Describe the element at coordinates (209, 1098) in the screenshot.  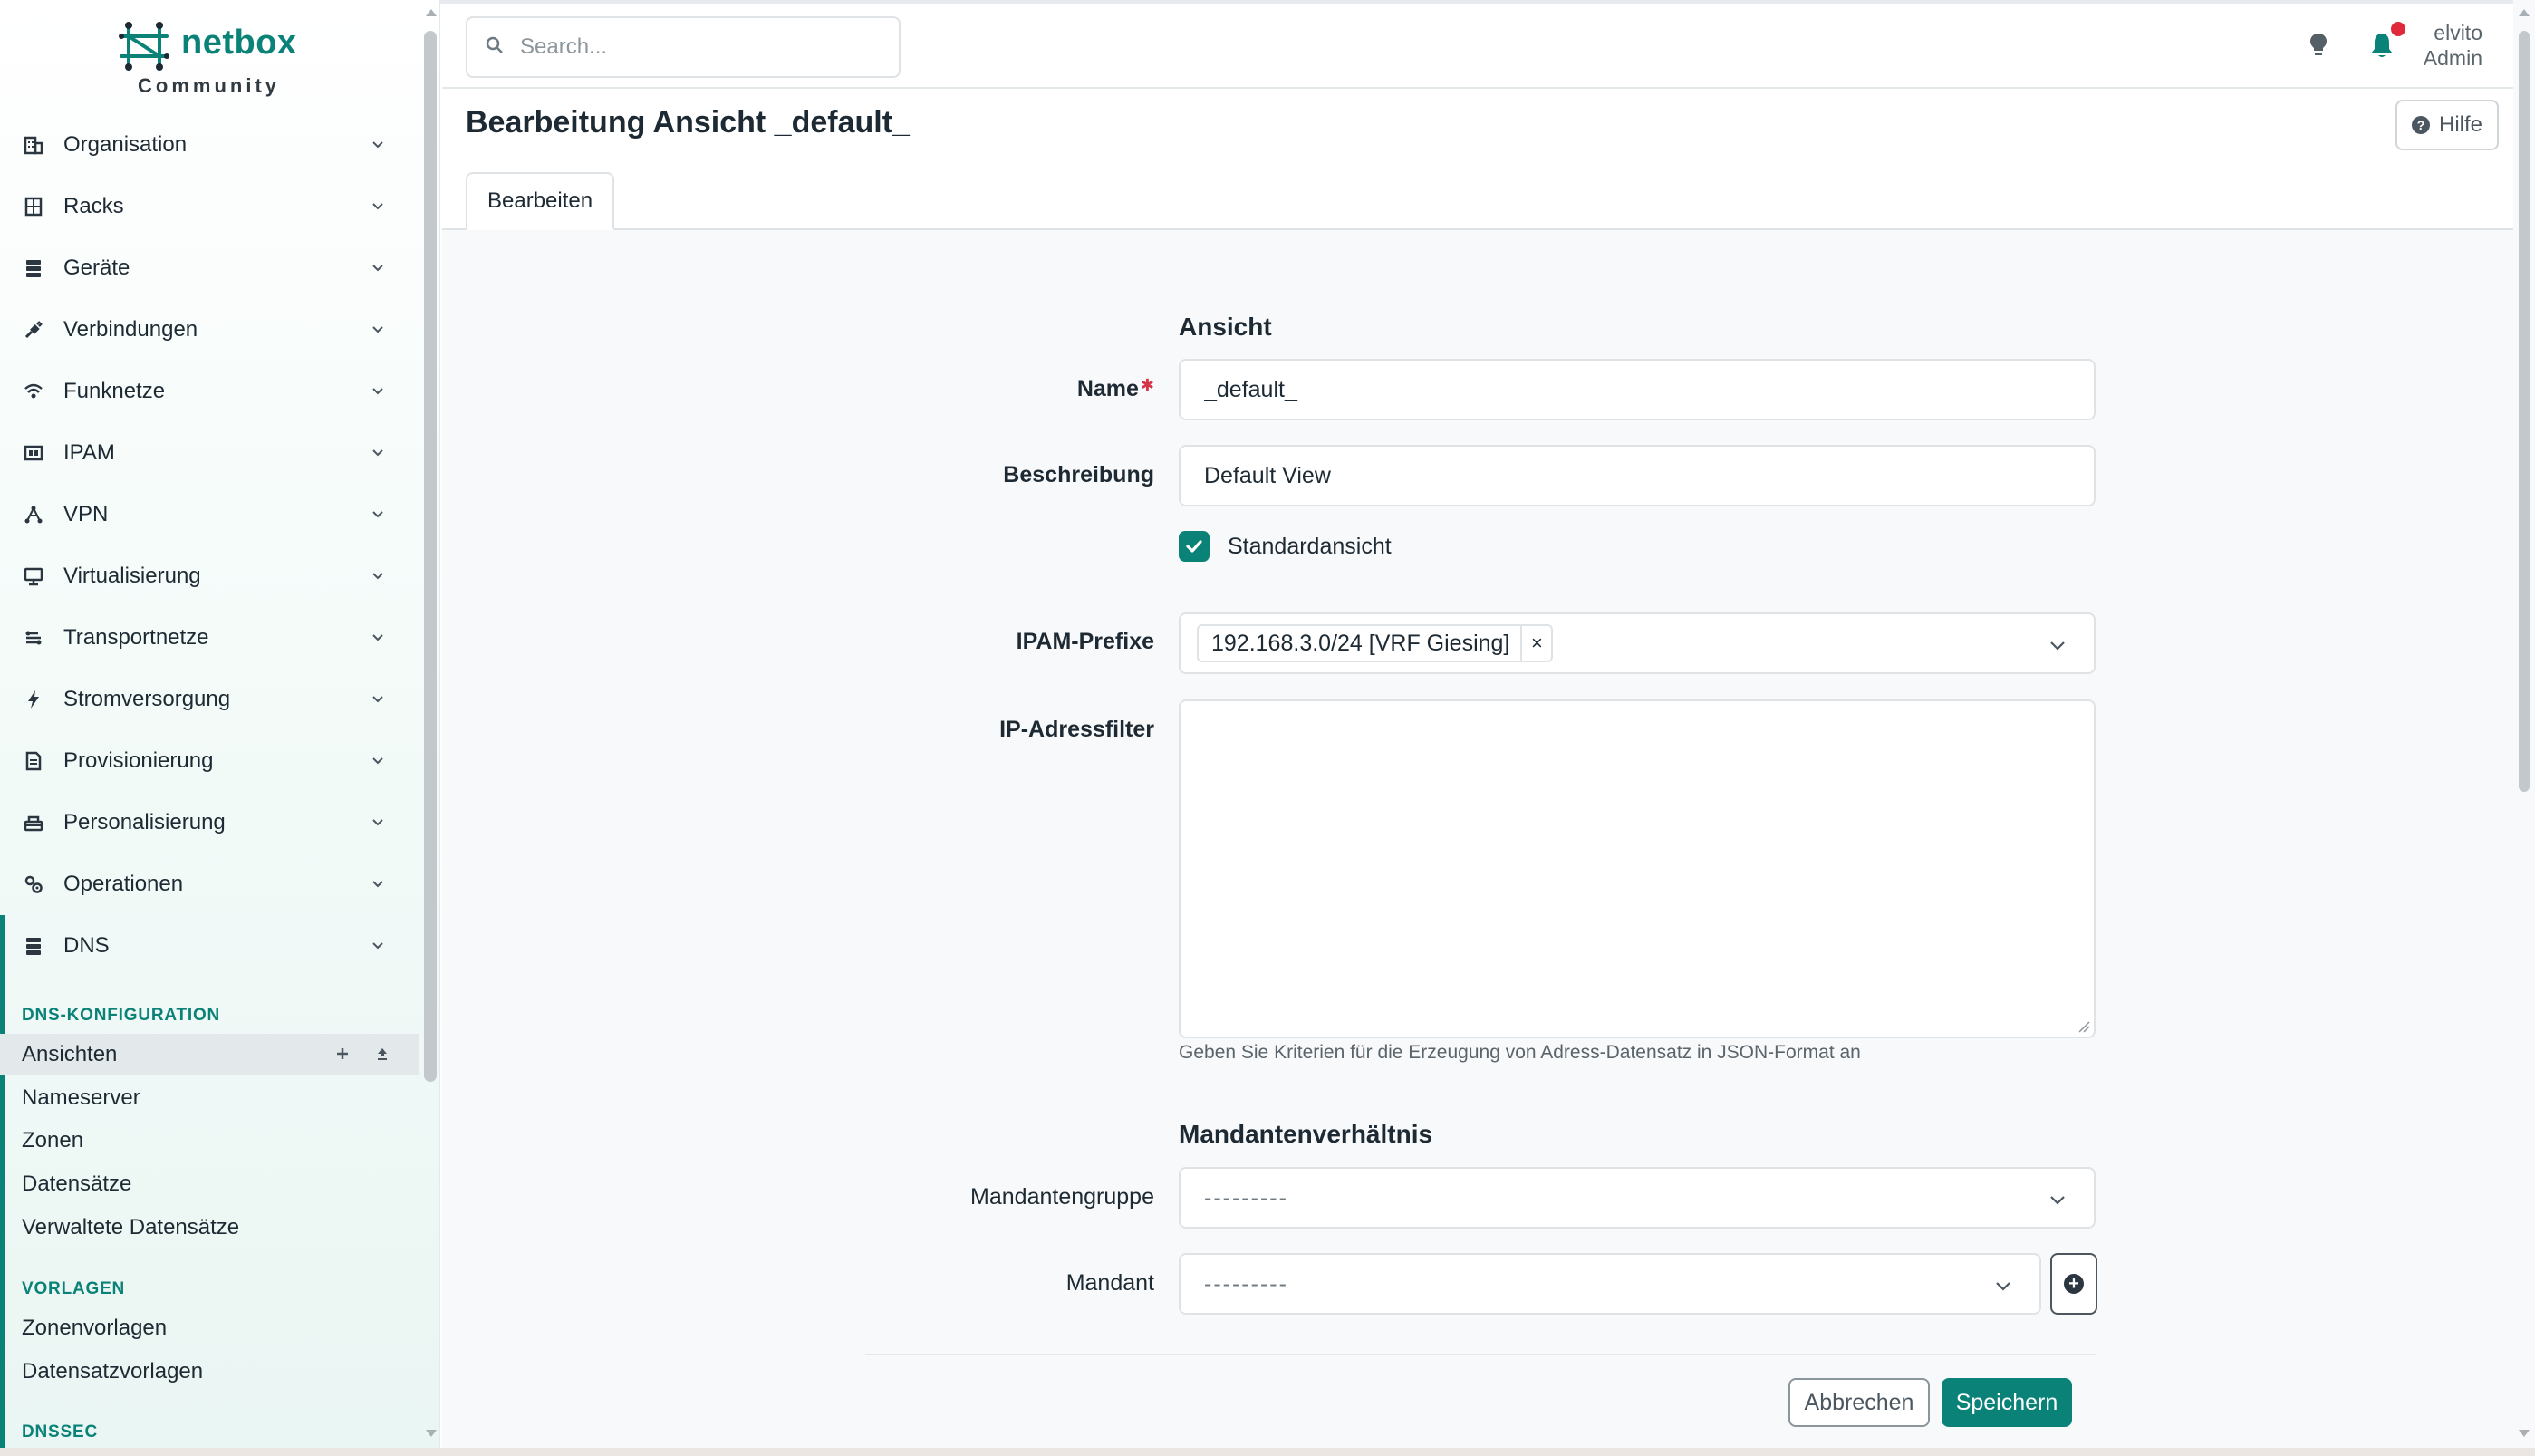
I see `submenu-item-nameserver: Nameserver` at that location.